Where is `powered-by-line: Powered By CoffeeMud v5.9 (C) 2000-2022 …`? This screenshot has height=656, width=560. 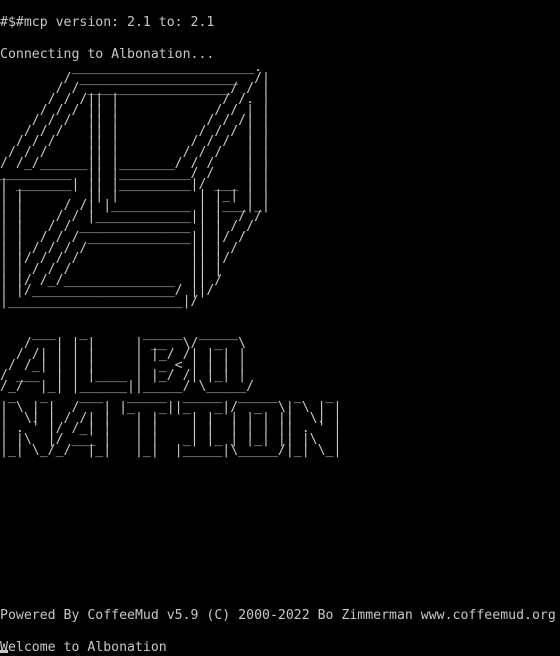 powered-by-line: Powered By CoffeeMud v5.9 (C) 2000-2022 … is located at coordinates (278, 615).